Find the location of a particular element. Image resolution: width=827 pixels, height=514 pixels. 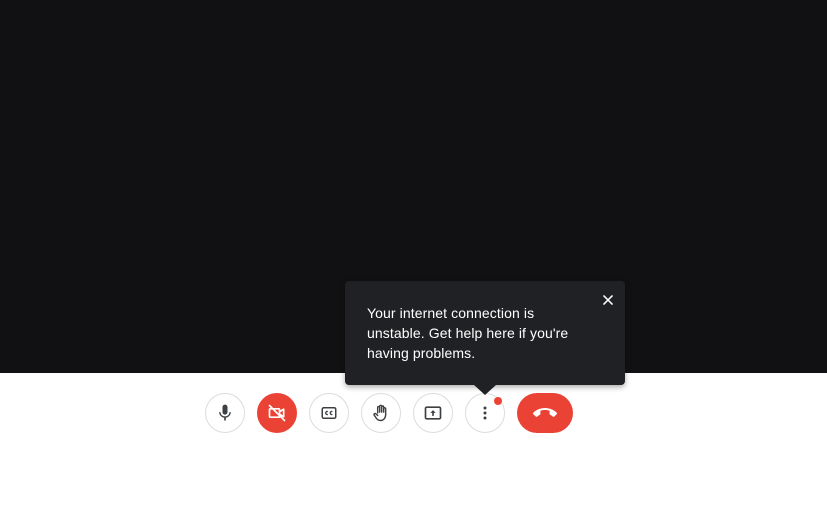

camera-off-icon is located at coordinates (277, 413).